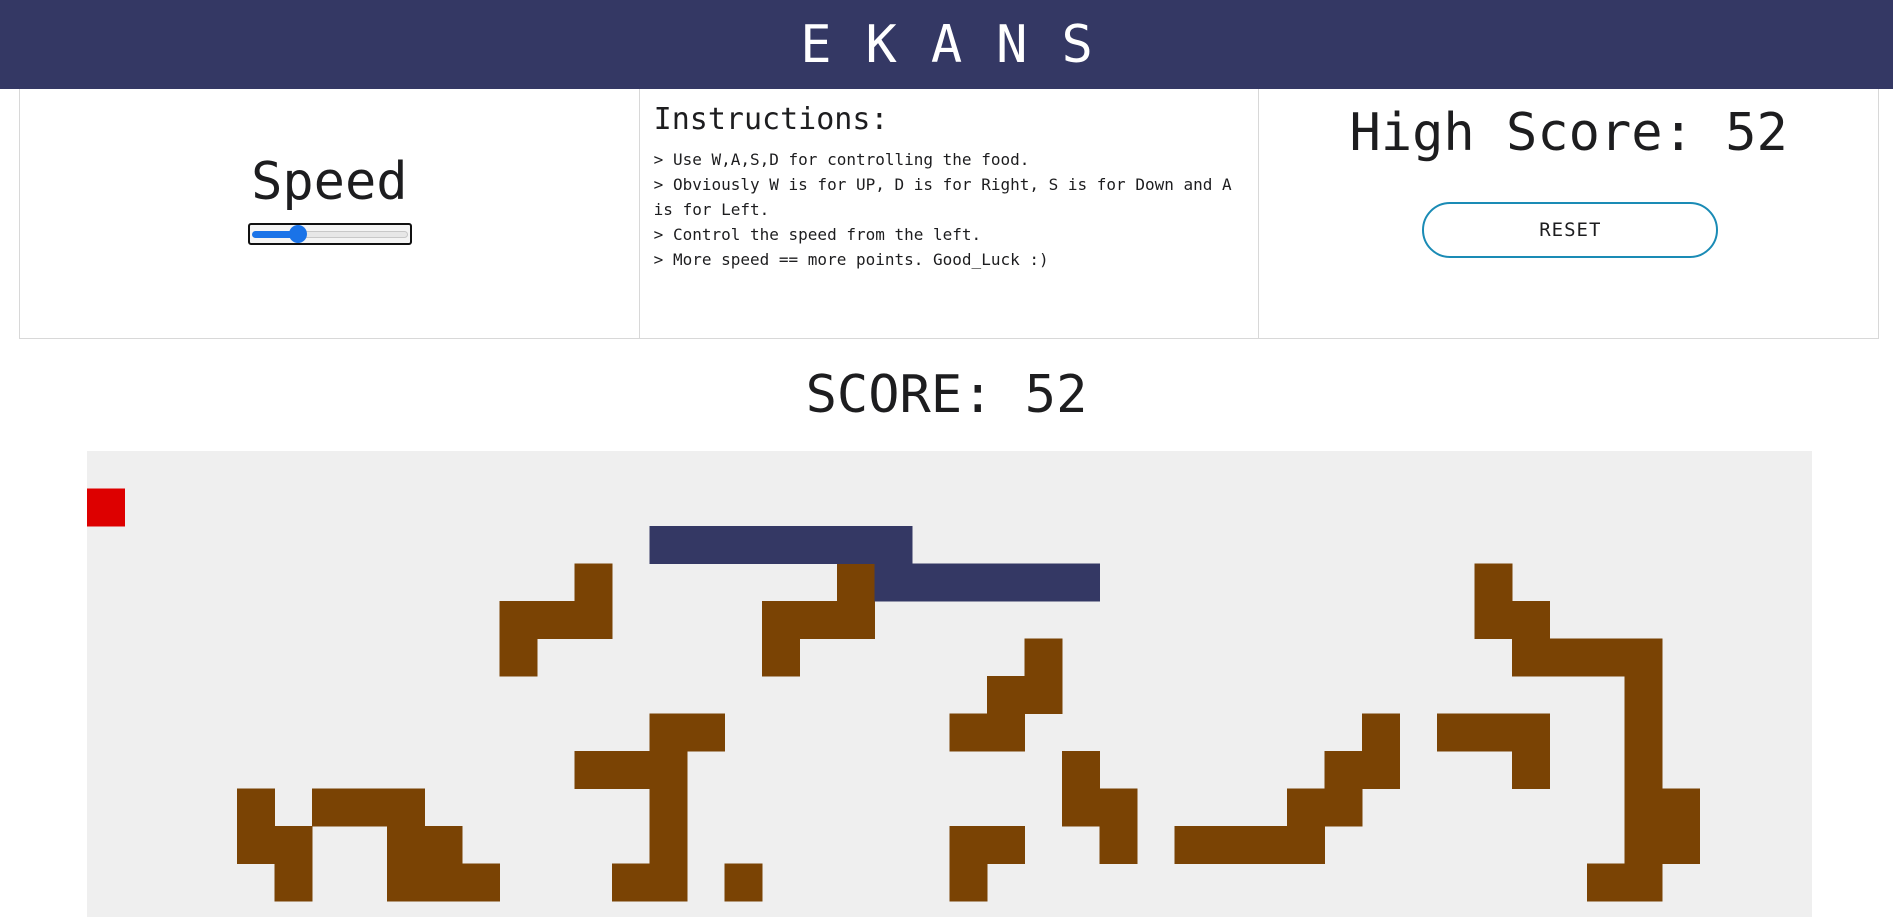  What do you see at coordinates (771, 119) in the screenshot?
I see `instructions-title: Instructions:` at bounding box center [771, 119].